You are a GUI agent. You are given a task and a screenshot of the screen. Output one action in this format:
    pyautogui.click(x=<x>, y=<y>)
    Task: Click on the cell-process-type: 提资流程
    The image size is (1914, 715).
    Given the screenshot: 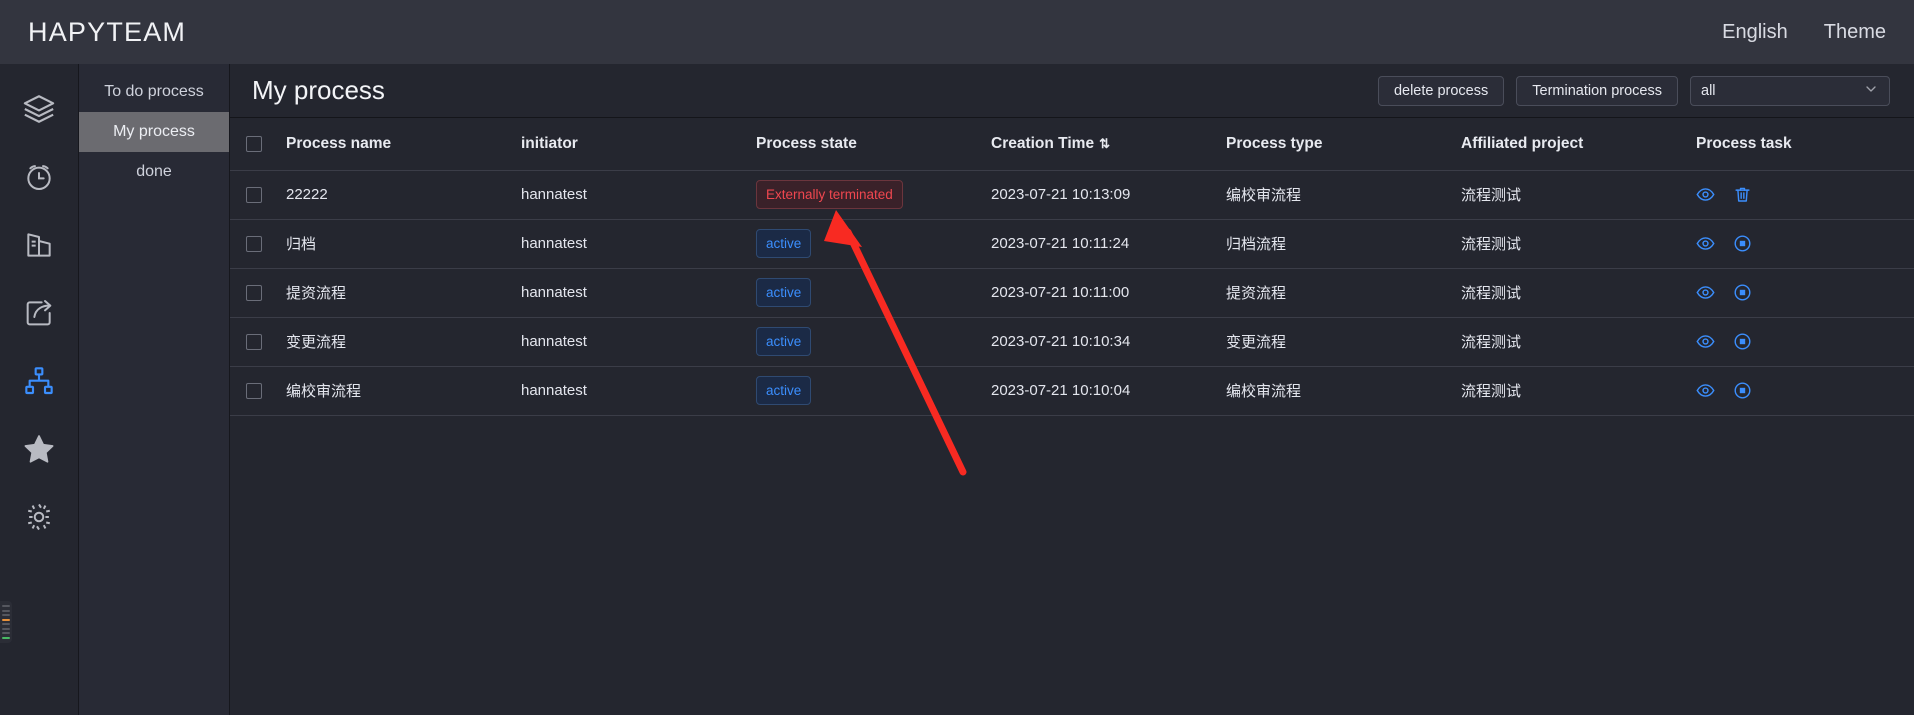 What is the action you would take?
    pyautogui.click(x=1343, y=293)
    